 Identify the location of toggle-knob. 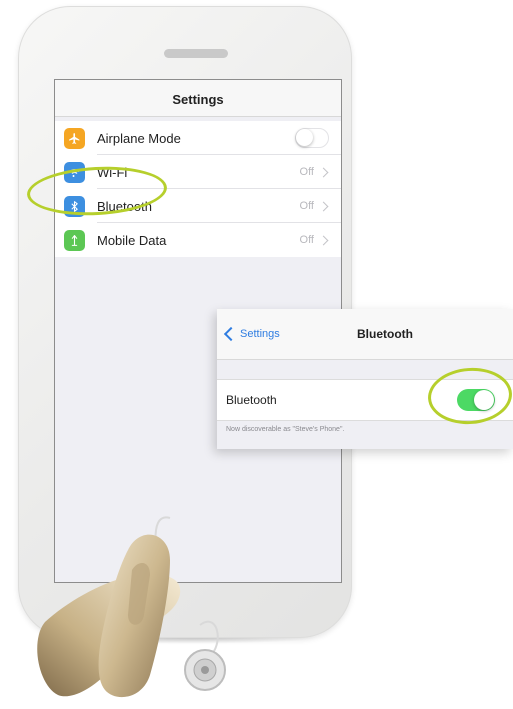
(304, 137).